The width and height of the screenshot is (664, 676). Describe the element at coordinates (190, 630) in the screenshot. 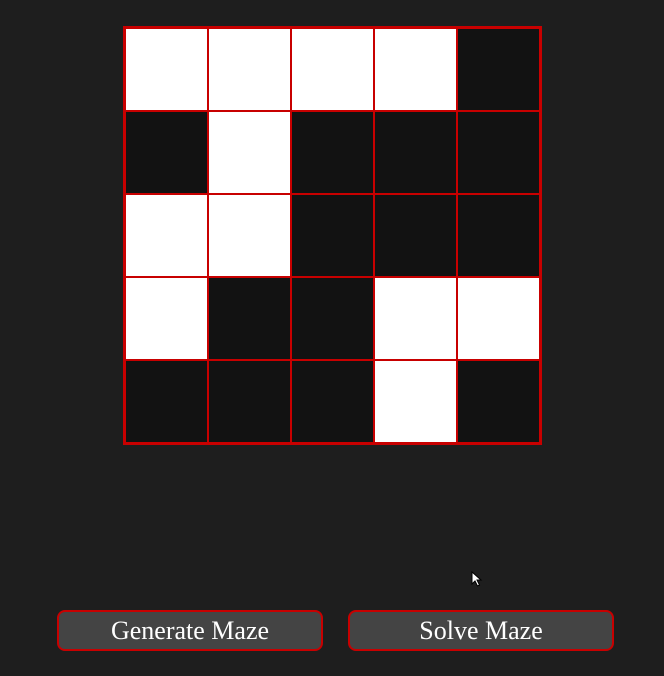

I see `generate-maze-button: Generate Maze` at that location.